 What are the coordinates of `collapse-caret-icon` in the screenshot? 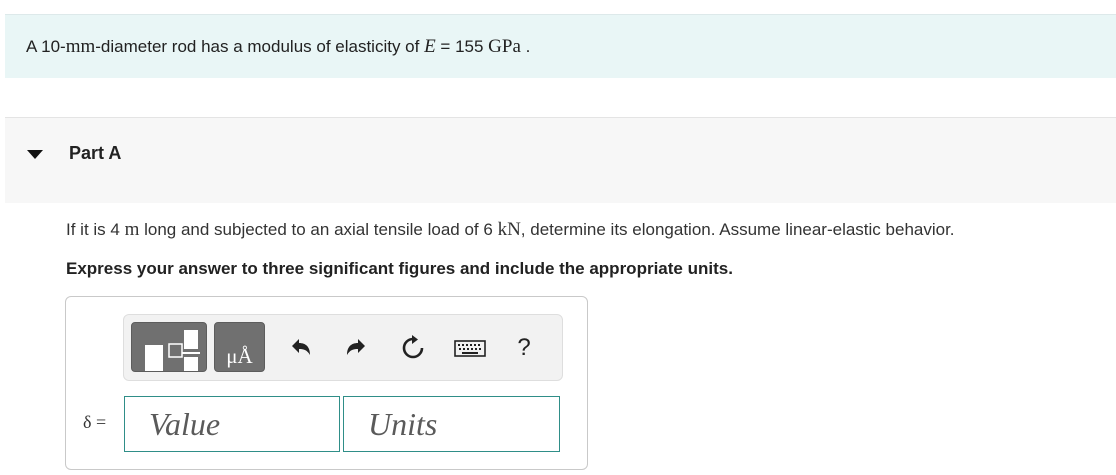 It's located at (35, 154).